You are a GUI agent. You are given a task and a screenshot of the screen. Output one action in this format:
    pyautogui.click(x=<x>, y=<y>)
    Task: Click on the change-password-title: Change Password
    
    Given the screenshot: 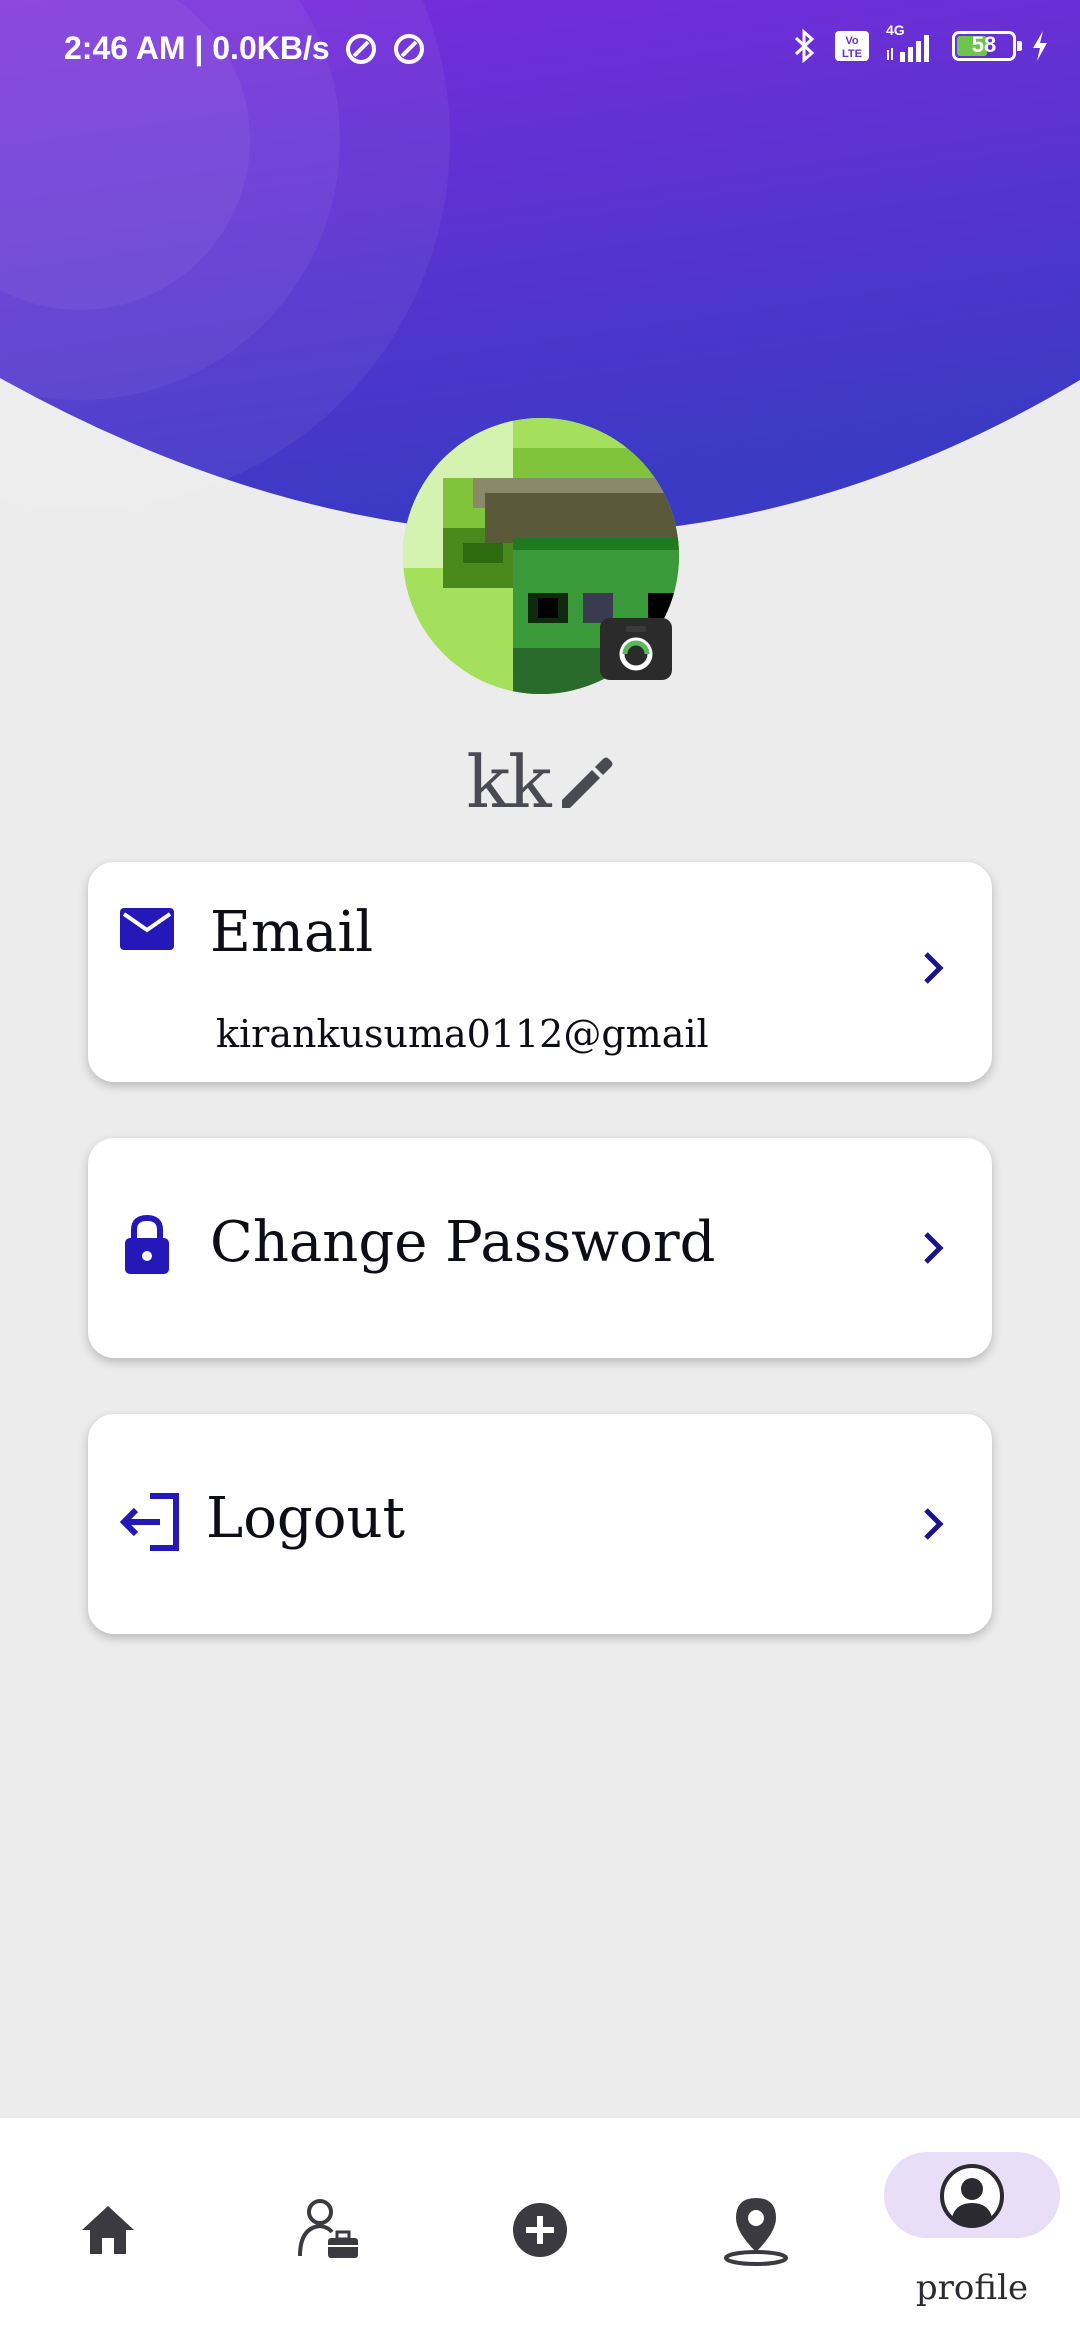 What is the action you would take?
    pyautogui.click(x=463, y=1242)
    